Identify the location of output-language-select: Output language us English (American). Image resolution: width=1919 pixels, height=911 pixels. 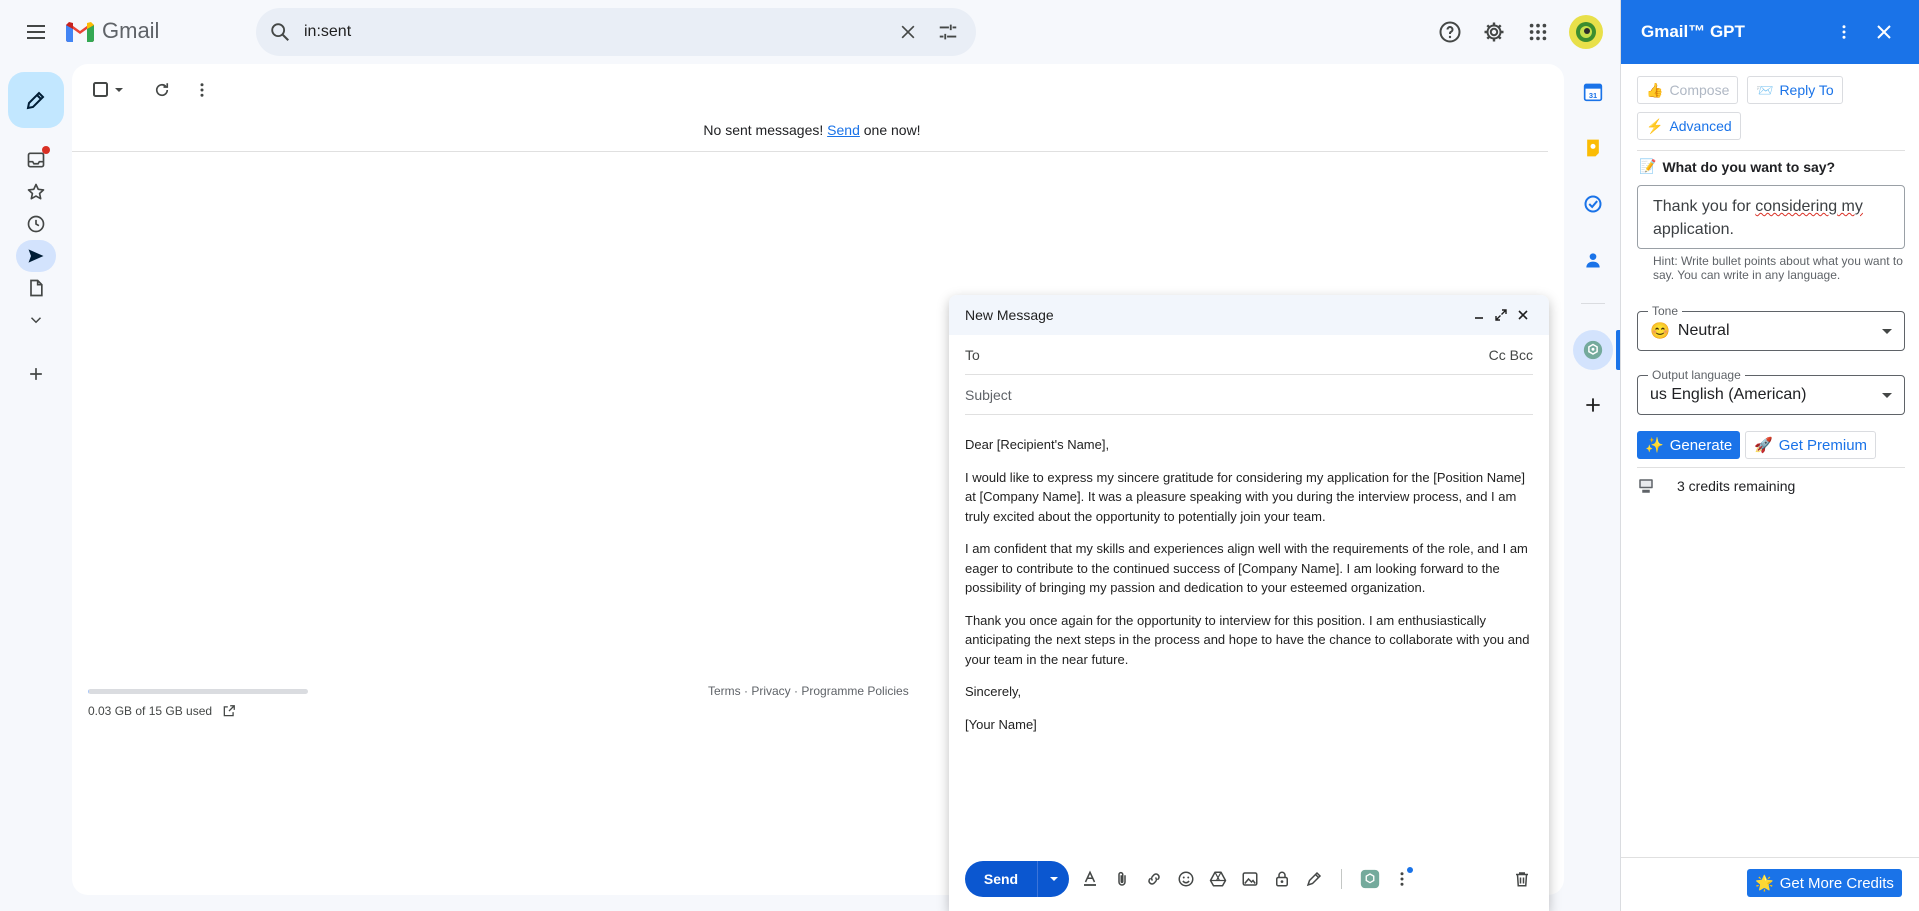
(1771, 391).